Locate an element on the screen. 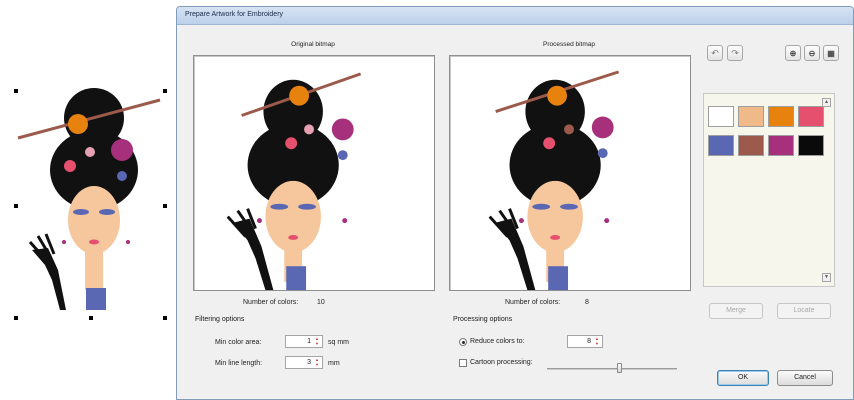 This screenshot has width=854, height=400. undo-button: ↶ is located at coordinates (715, 53).